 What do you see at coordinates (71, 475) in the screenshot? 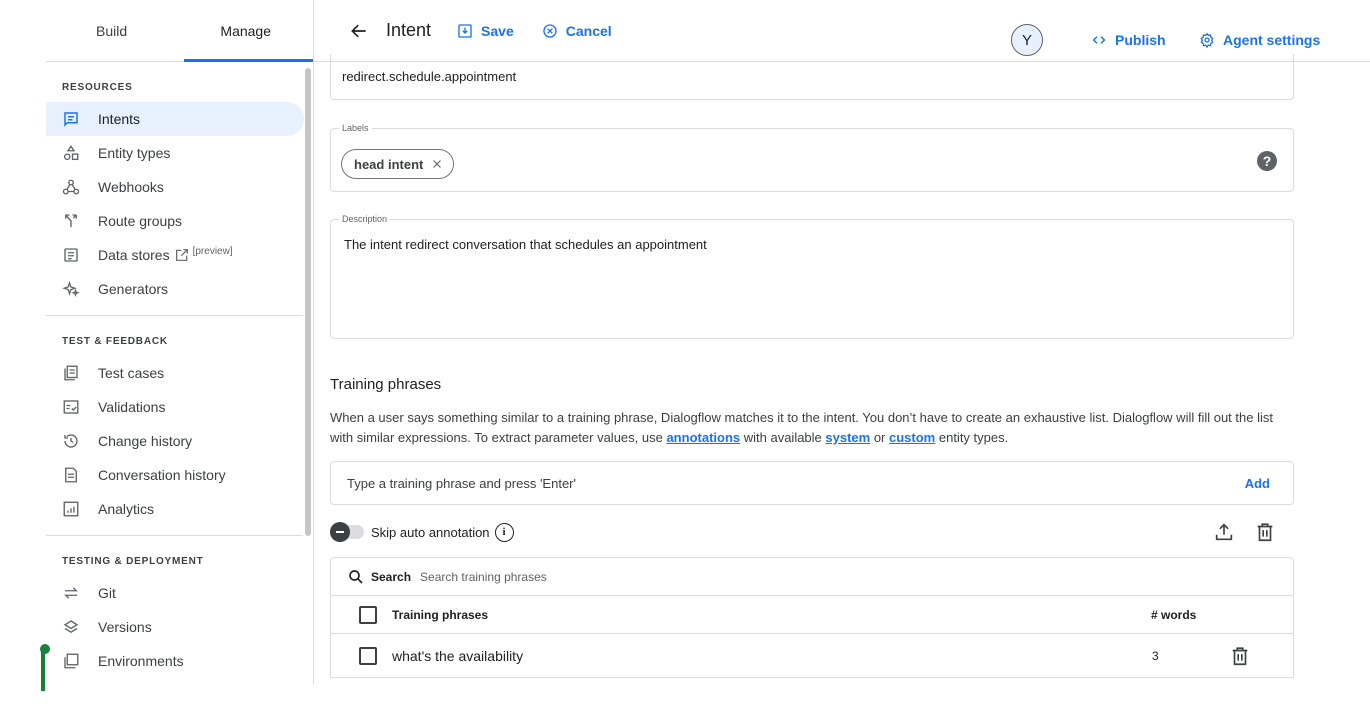
I see `conversation-history-icon` at bounding box center [71, 475].